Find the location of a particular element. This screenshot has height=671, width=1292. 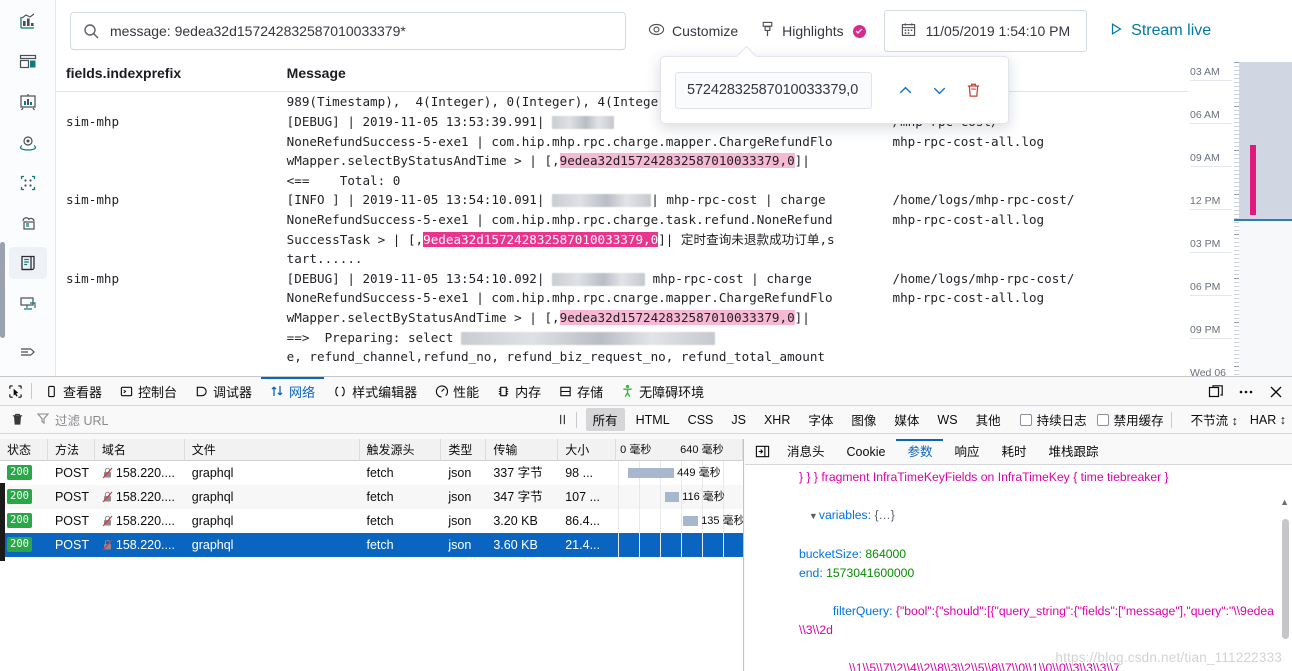

maps-icon is located at coordinates (28, 143).